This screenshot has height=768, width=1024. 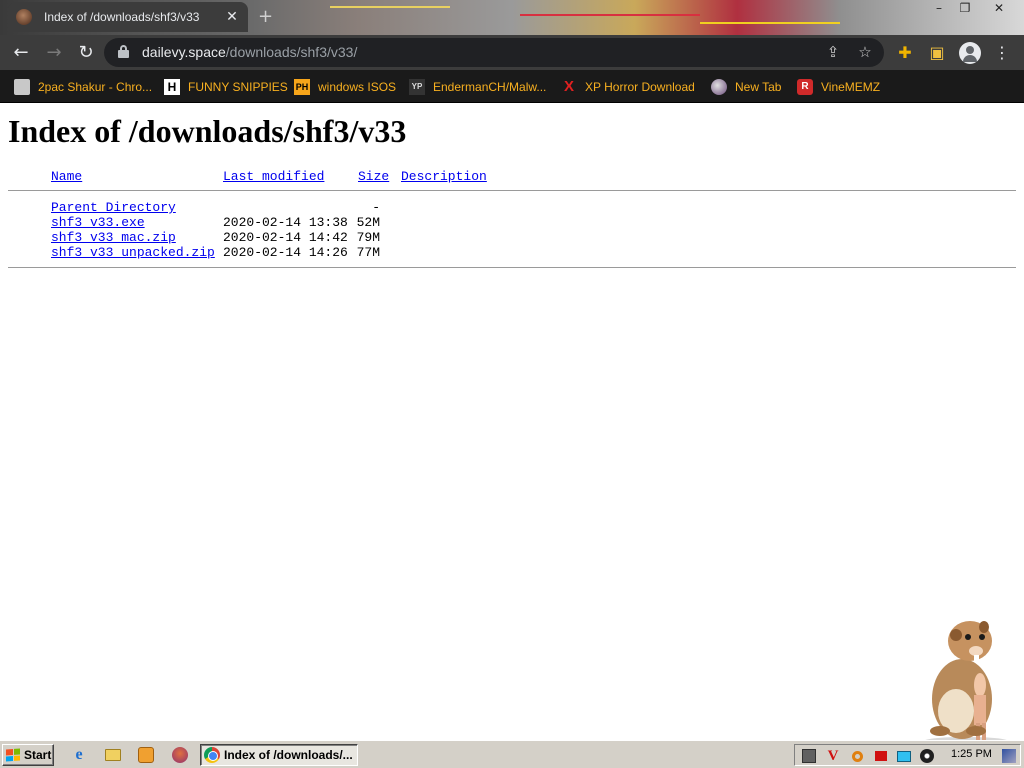 What do you see at coordinates (640, 86) in the screenshot?
I see `bookmark-label: XP Horror Download` at bounding box center [640, 86].